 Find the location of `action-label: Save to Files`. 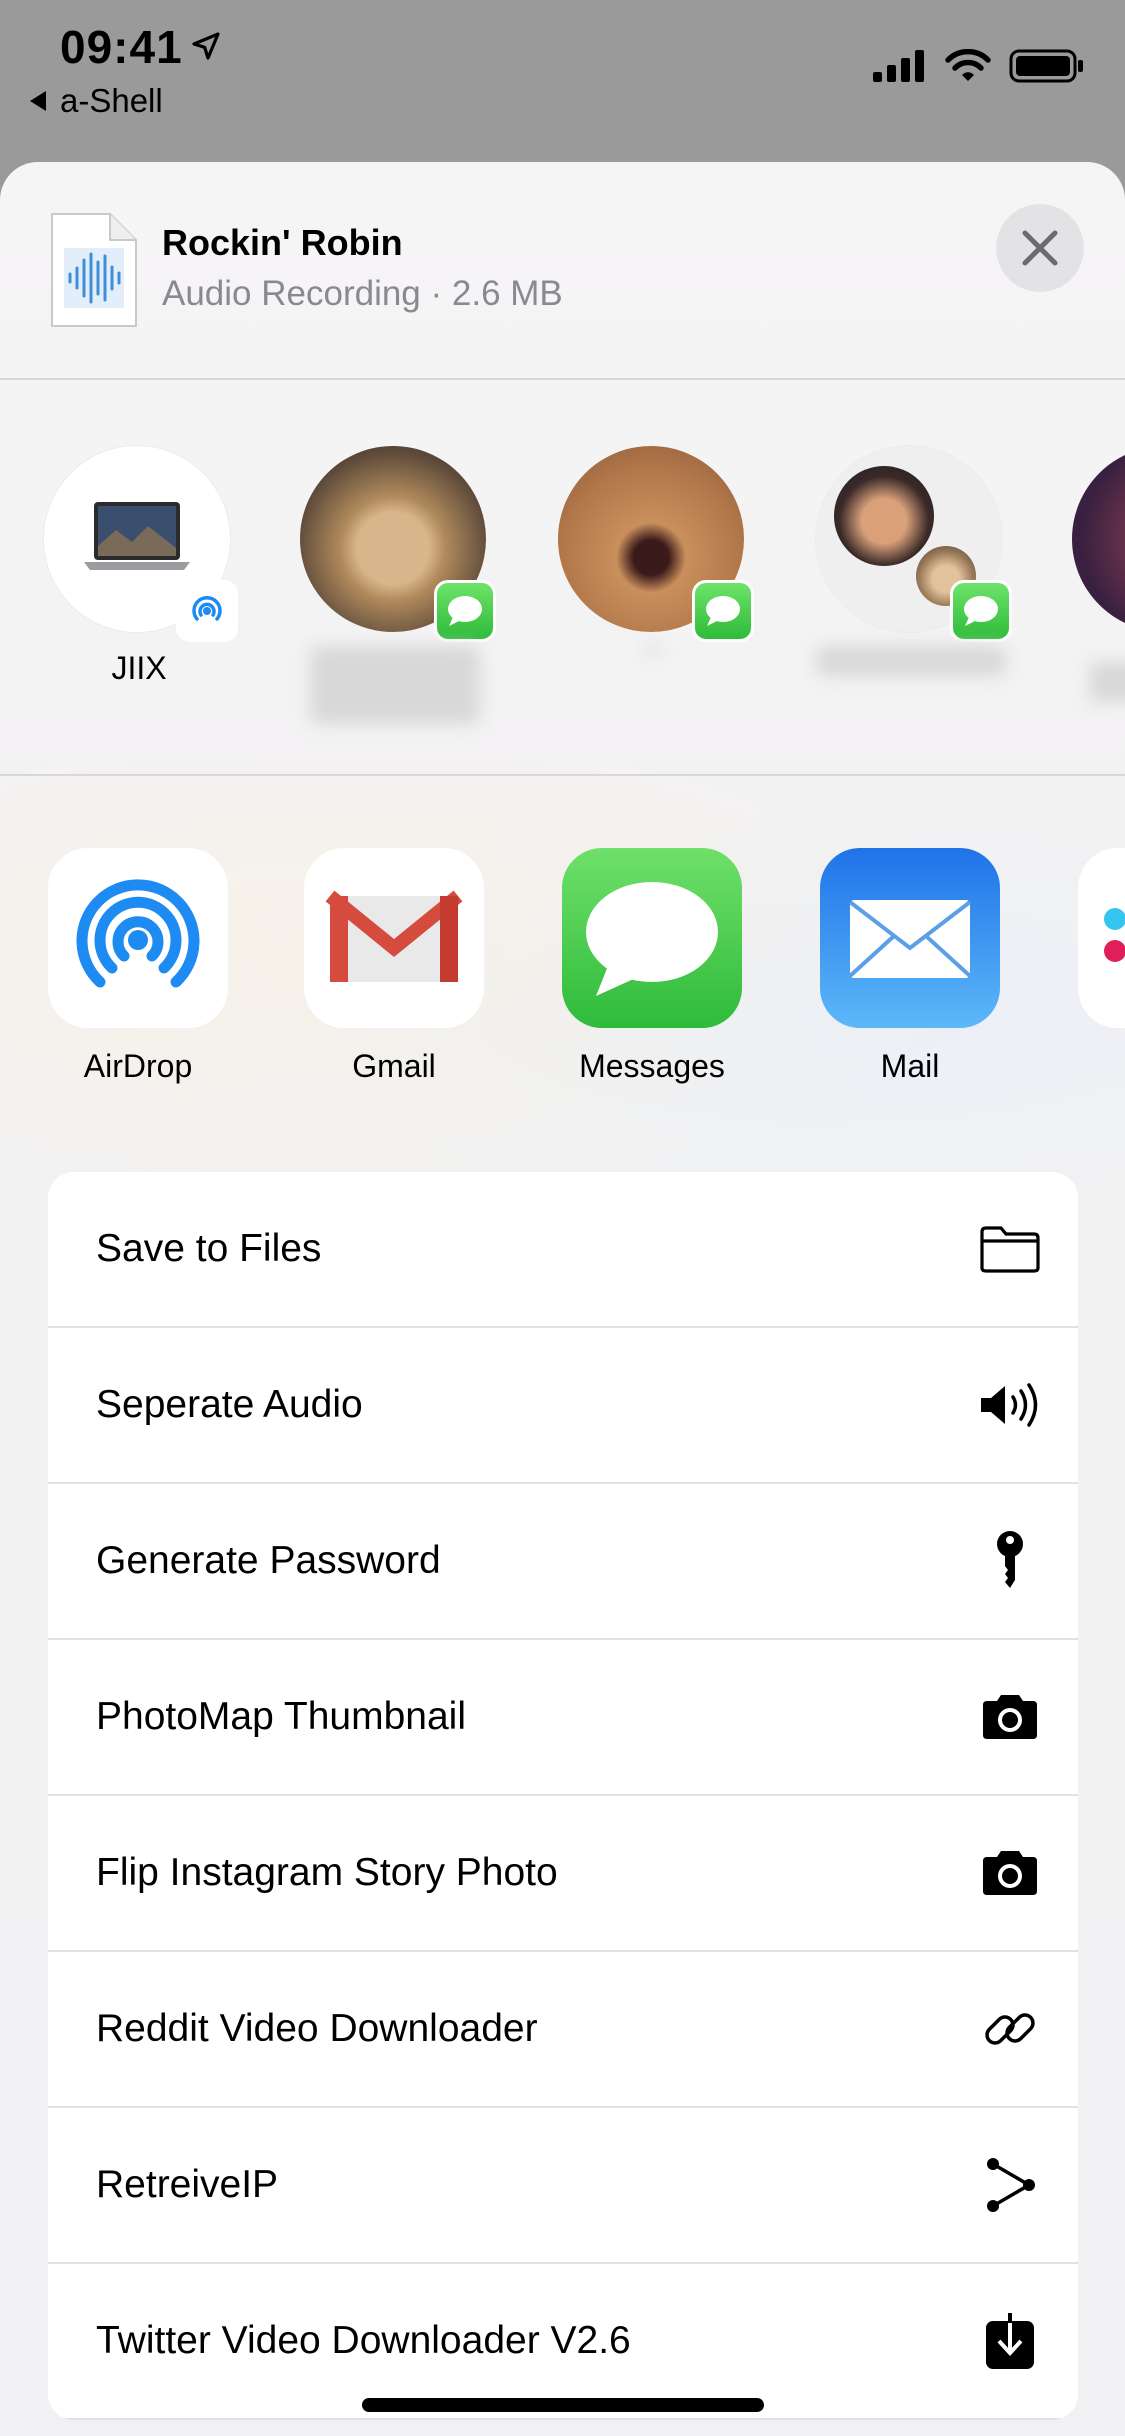

action-label: Save to Files is located at coordinates (209, 1248).